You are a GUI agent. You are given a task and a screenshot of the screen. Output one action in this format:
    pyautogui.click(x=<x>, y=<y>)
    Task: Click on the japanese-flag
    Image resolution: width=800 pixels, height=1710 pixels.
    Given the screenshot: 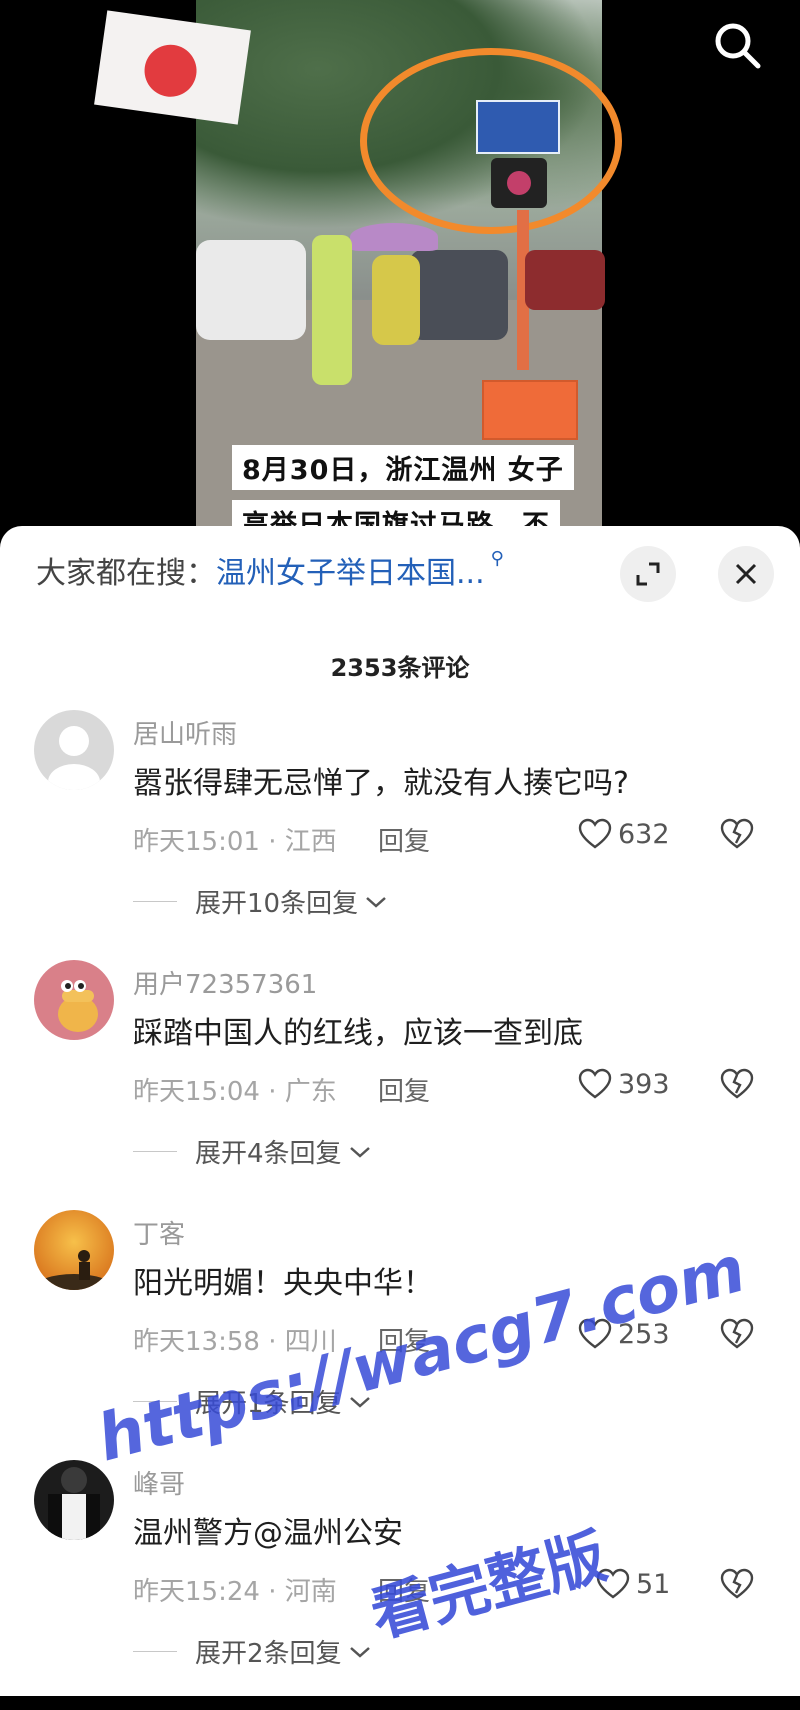 What is the action you would take?
    pyautogui.click(x=172, y=67)
    